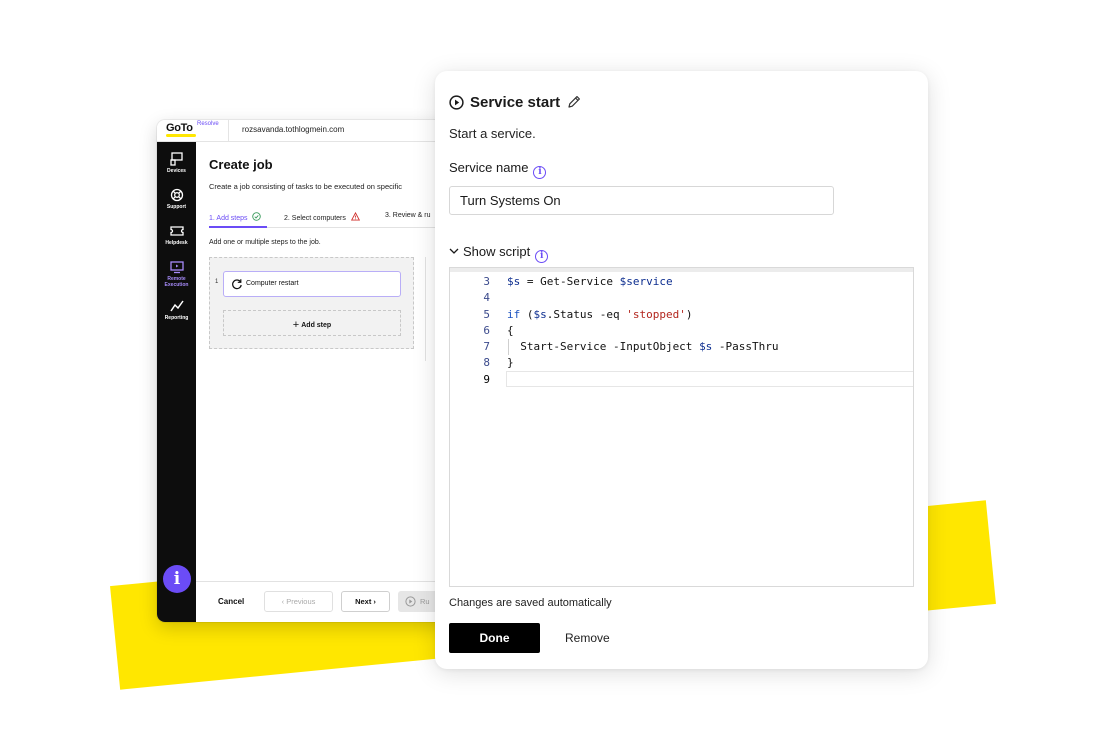 Image resolution: width=1110 pixels, height=740 pixels. Describe the element at coordinates (365, 601) in the screenshot. I see `next-button: Next ›` at that location.